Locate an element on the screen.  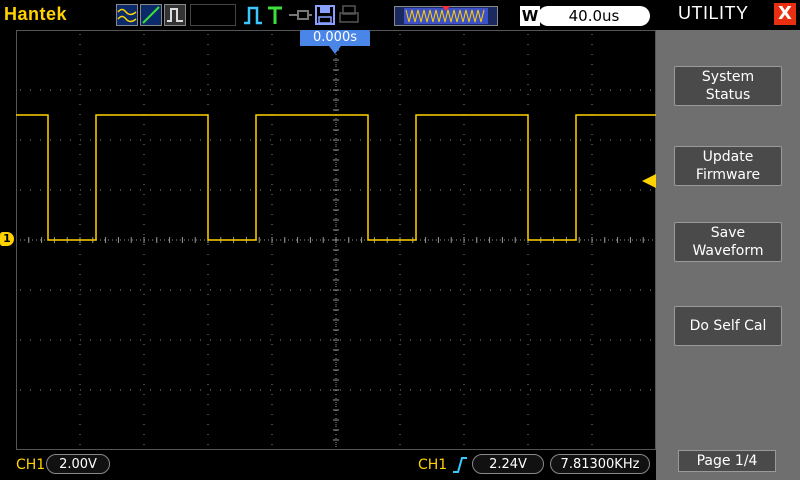
square-icon is located at coordinates (175, 15).